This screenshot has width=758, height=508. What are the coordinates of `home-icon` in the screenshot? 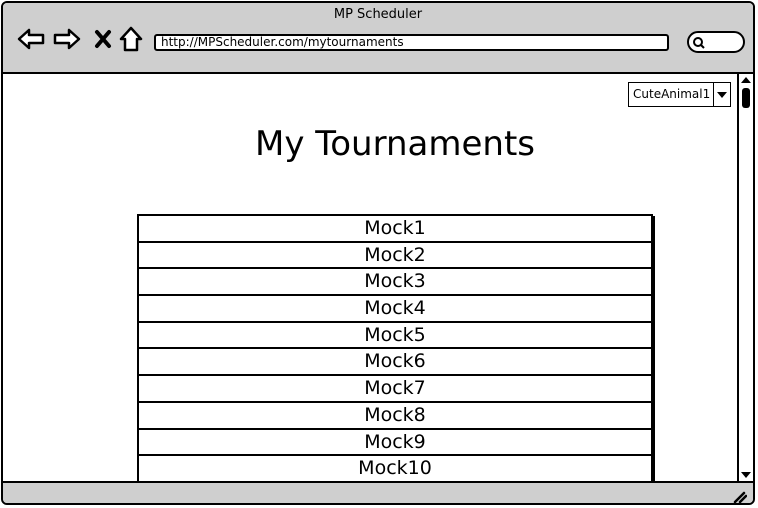 It's located at (131, 39).